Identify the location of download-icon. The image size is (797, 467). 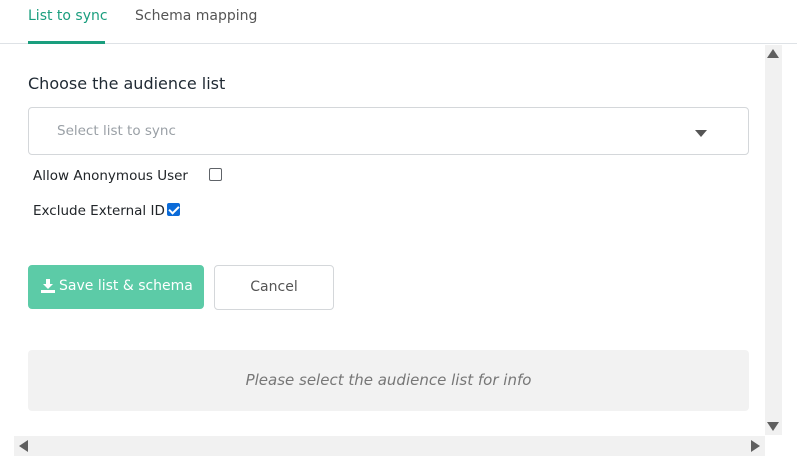
(48, 286).